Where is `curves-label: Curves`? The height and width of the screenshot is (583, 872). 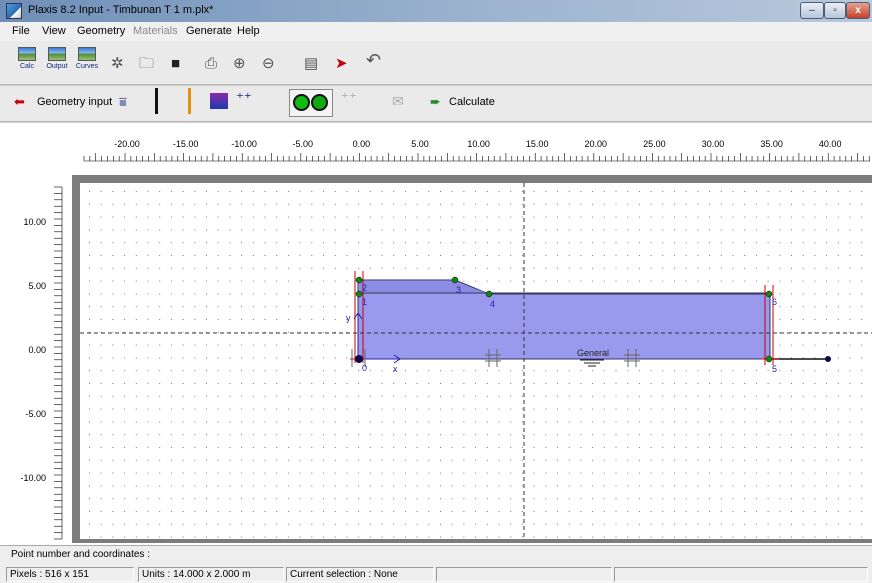
curves-label: Curves is located at coordinates (87, 66).